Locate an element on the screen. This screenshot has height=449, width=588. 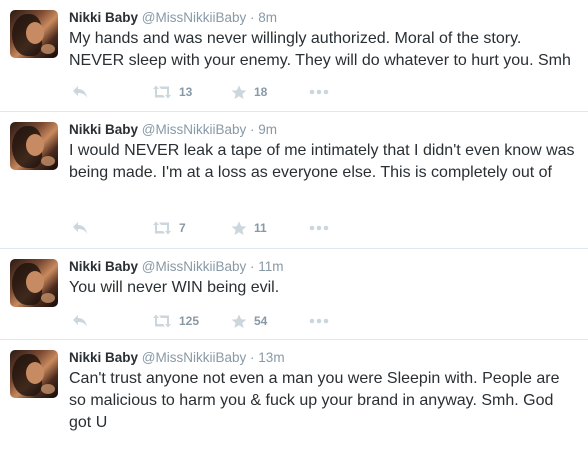
tweet-header: Nikki Baby @MissNikkiiBaby · 8m is located at coordinates (173, 17).